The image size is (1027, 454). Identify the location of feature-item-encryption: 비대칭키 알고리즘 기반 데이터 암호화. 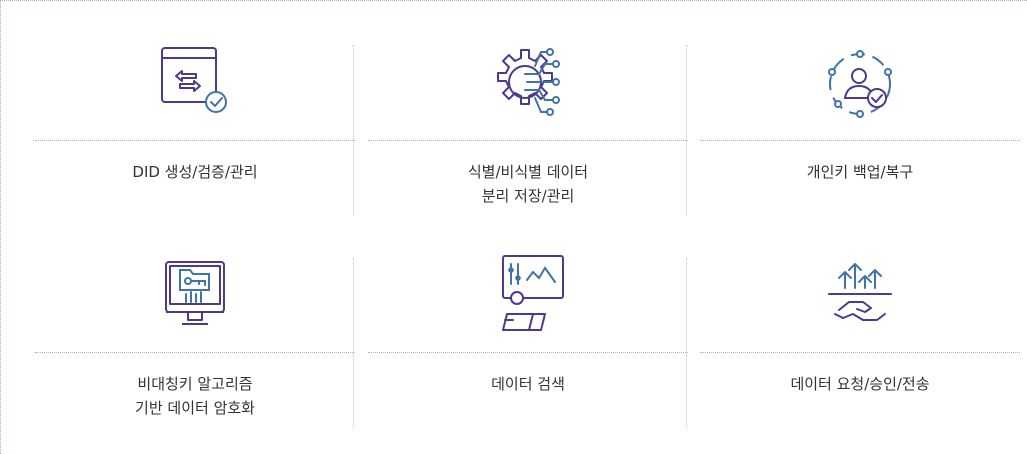
(195, 342).